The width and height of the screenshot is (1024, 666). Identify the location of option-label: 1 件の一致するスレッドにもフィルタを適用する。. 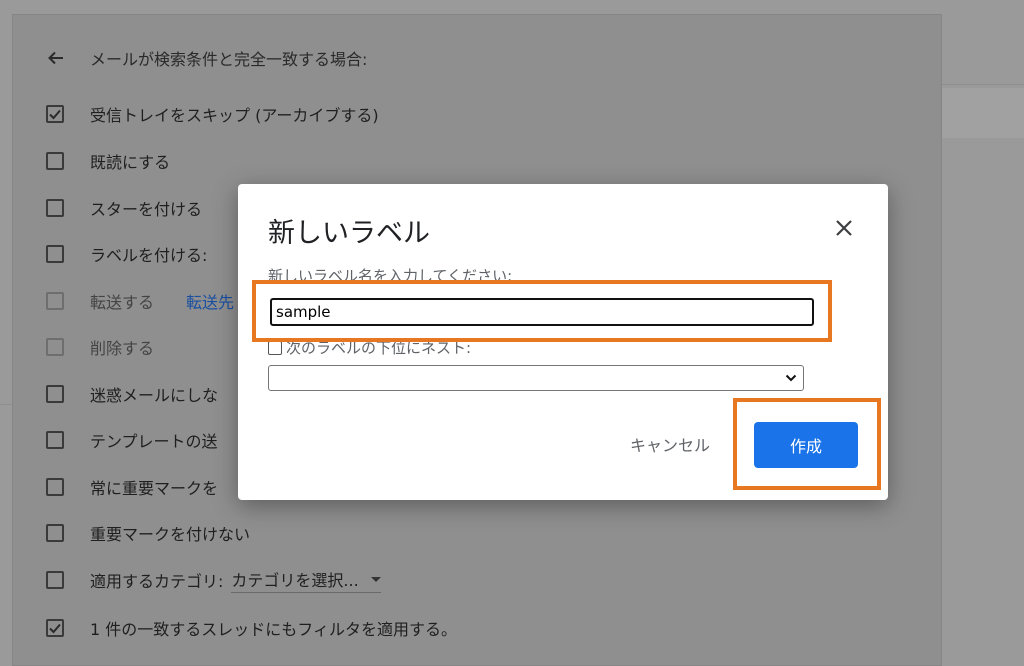
(273, 629).